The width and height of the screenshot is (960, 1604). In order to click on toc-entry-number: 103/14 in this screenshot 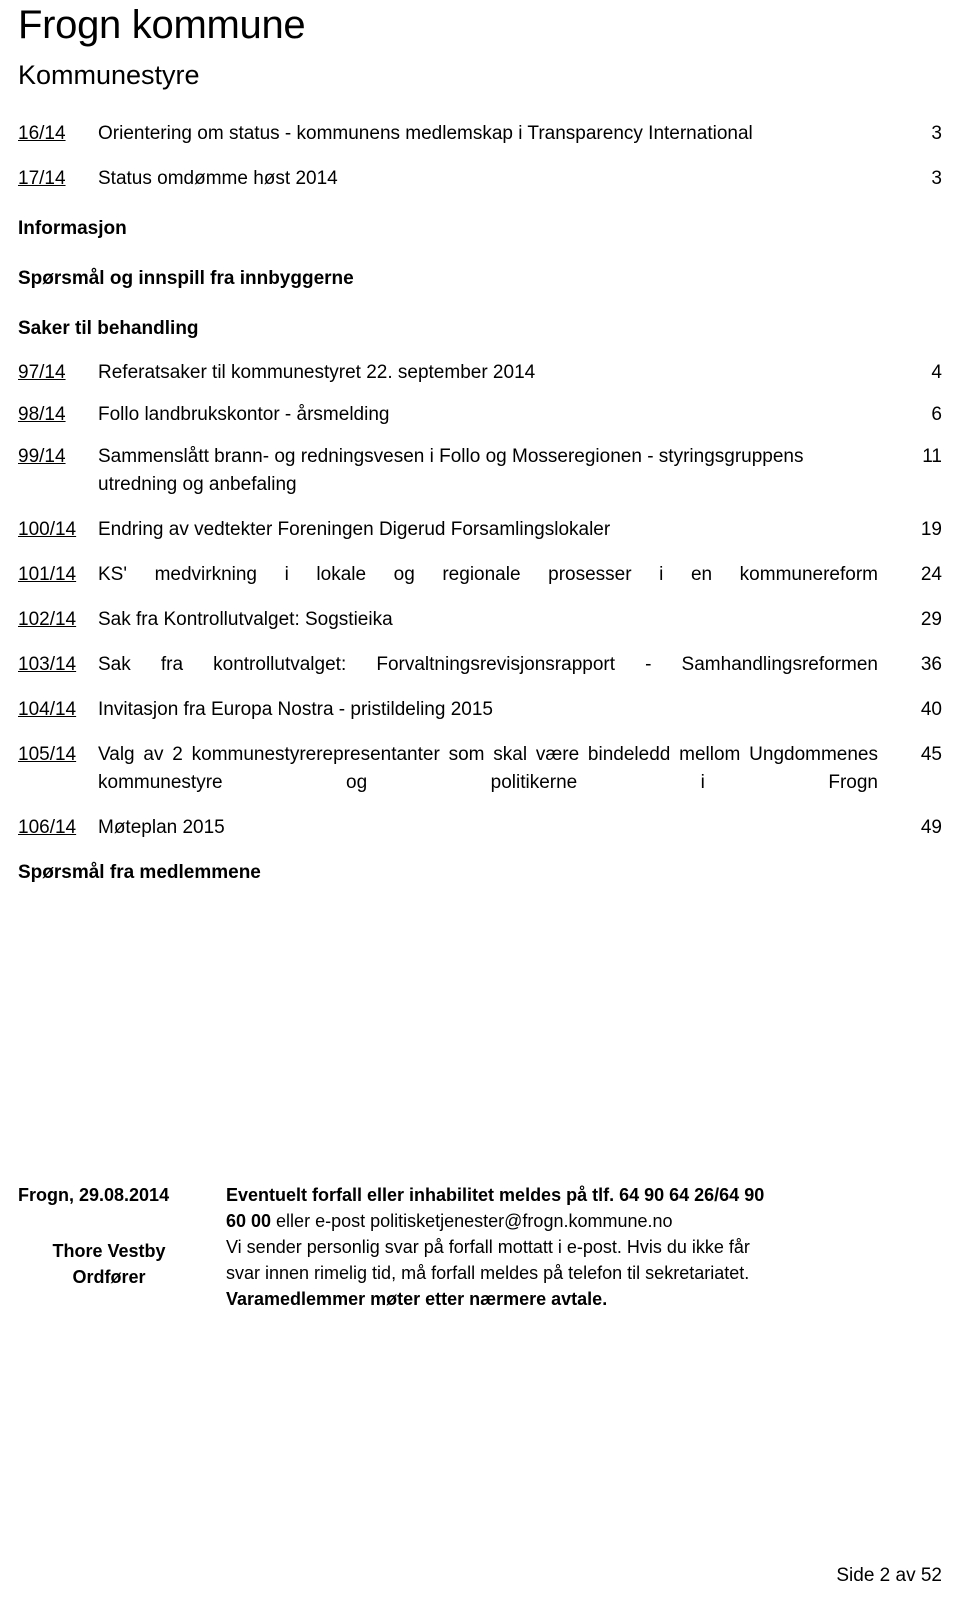, I will do `click(58, 665)`.